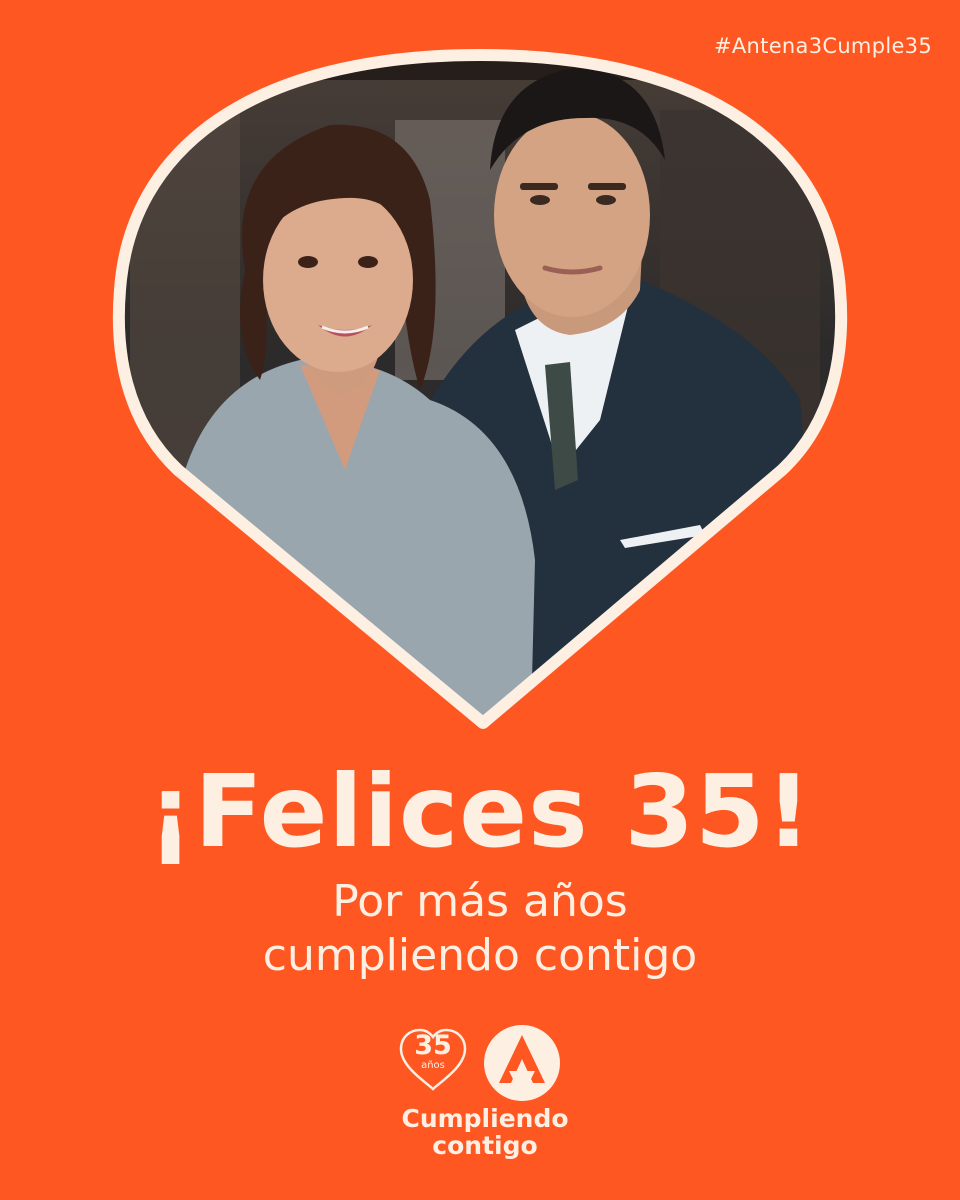  Describe the element at coordinates (480, 928) in the screenshot. I see `tagline: Por más años cumpliendo contigo` at that location.